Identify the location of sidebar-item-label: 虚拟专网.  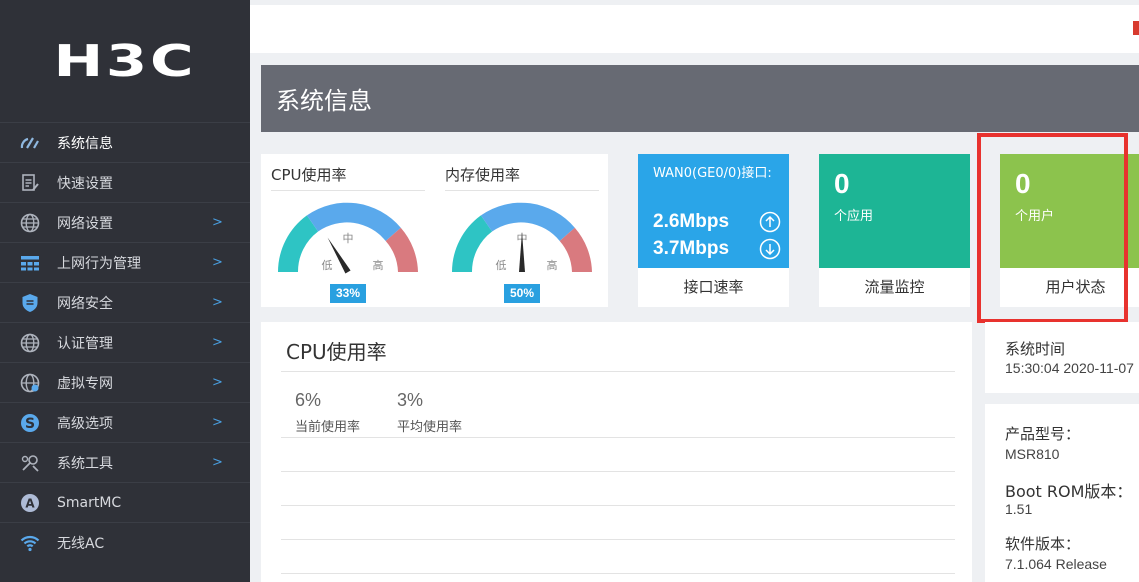
(85, 383).